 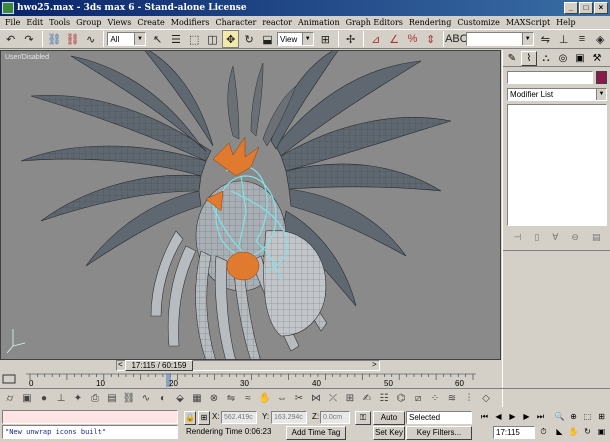 What do you see at coordinates (452, 399) in the screenshot?
I see `cloth-icon: ≋` at bounding box center [452, 399].